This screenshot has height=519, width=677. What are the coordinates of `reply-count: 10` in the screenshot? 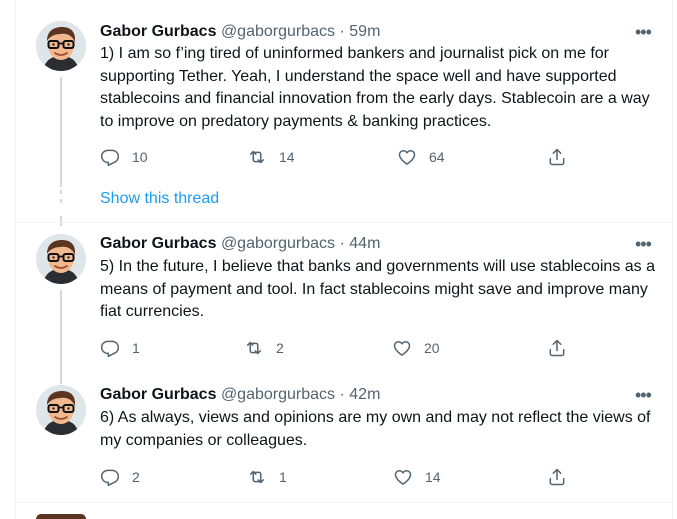 It's located at (140, 157).